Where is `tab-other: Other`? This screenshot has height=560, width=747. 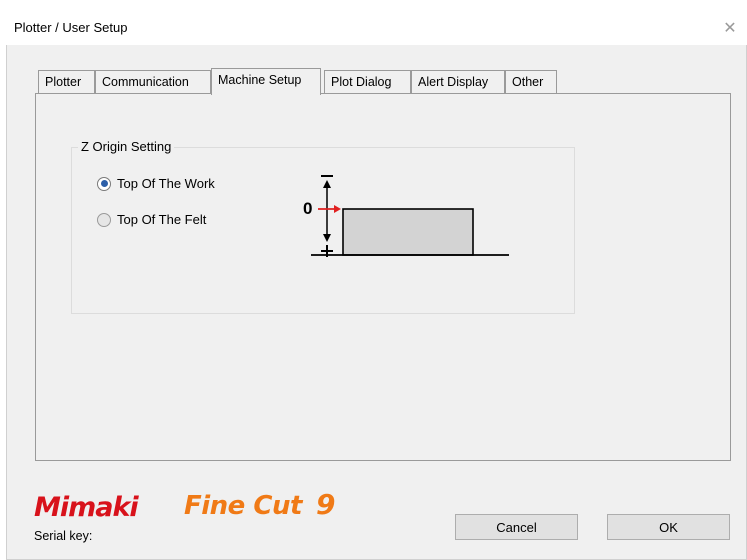
tab-other: Other is located at coordinates (531, 82).